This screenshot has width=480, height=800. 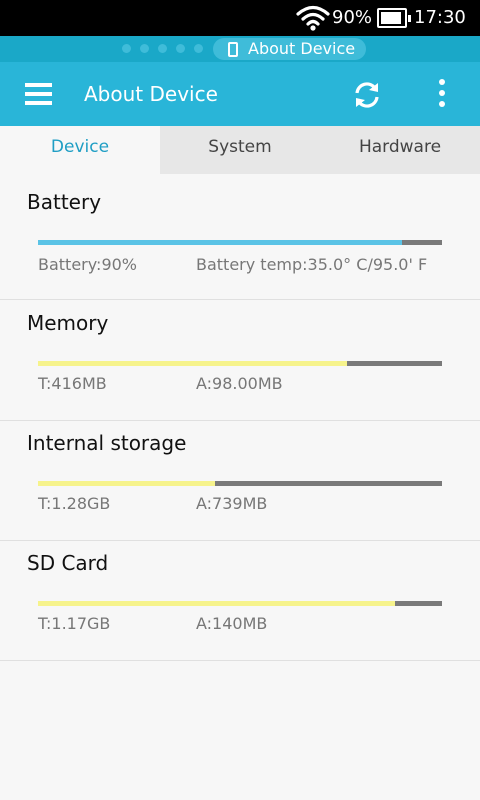 I want to click on battery-bar, so click(x=240, y=242).